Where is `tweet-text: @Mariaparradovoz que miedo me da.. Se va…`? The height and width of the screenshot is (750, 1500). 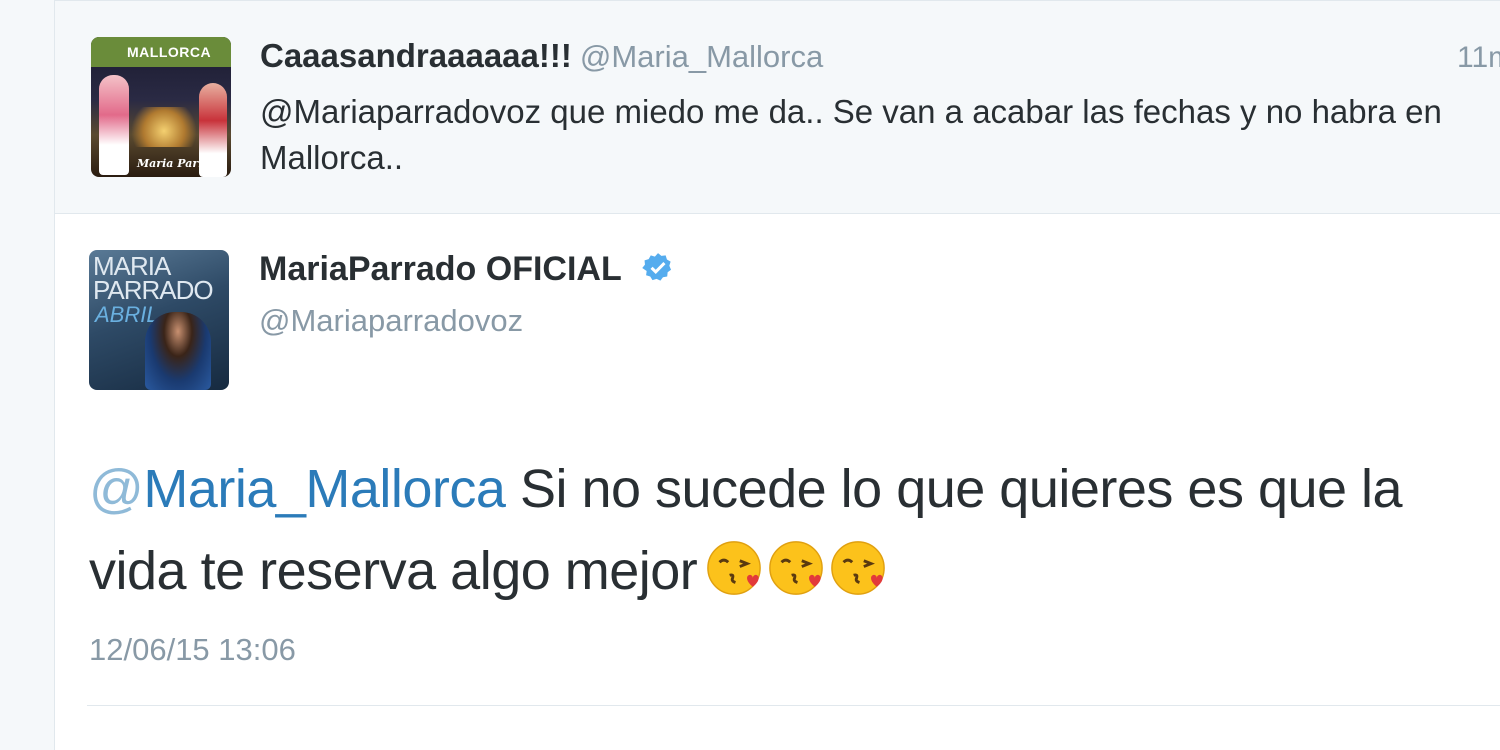 tweet-text: @Mariaparradovoz que miedo me da.. Se va… is located at coordinates (851, 134).